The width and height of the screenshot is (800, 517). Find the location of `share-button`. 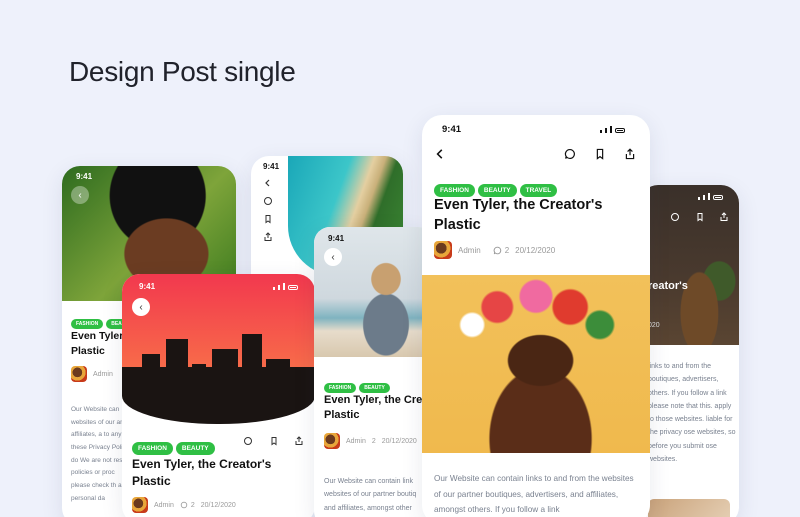

share-button is located at coordinates (630, 154).